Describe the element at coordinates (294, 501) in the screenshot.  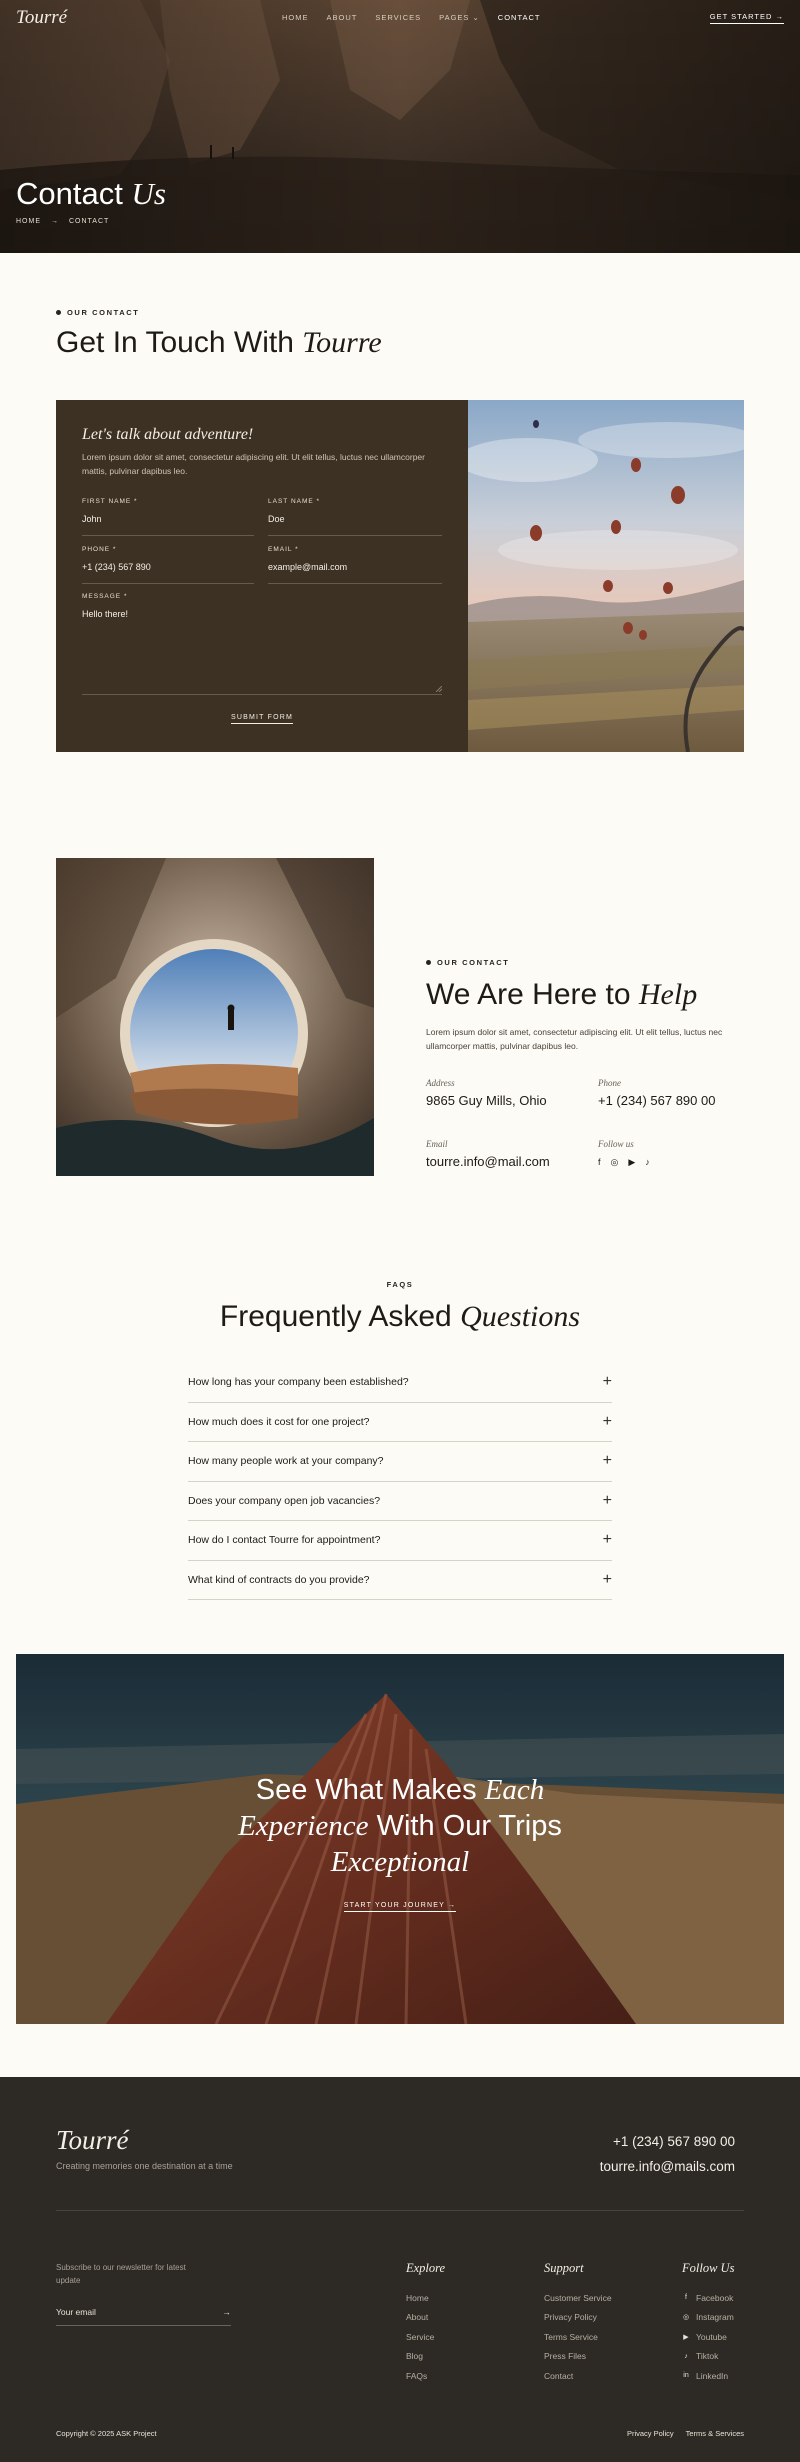
I see `last-name-label: LAST NAME *` at that location.